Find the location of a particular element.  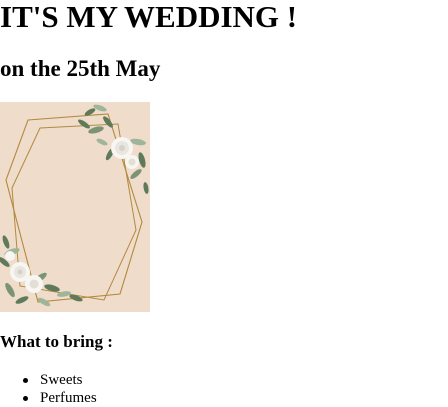

what-to-bring-heading: What to bring : is located at coordinates (56, 341).